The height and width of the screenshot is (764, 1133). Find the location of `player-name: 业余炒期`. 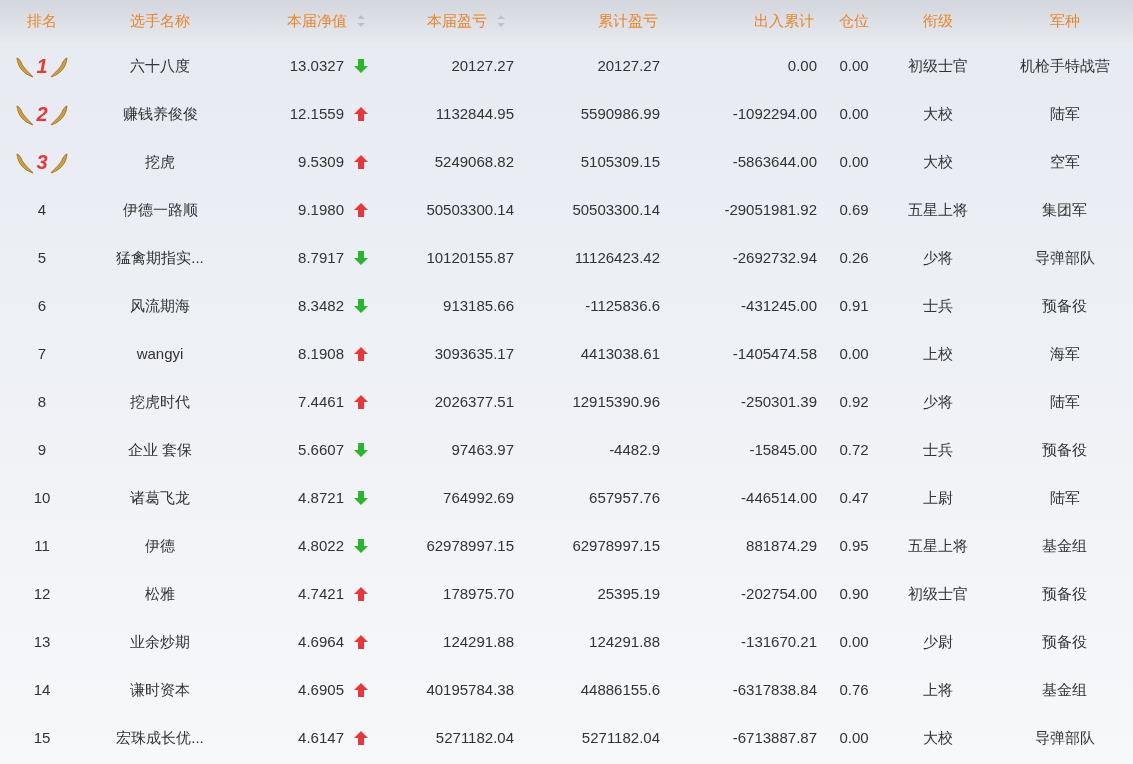

player-name: 业余炒期 is located at coordinates (160, 641).